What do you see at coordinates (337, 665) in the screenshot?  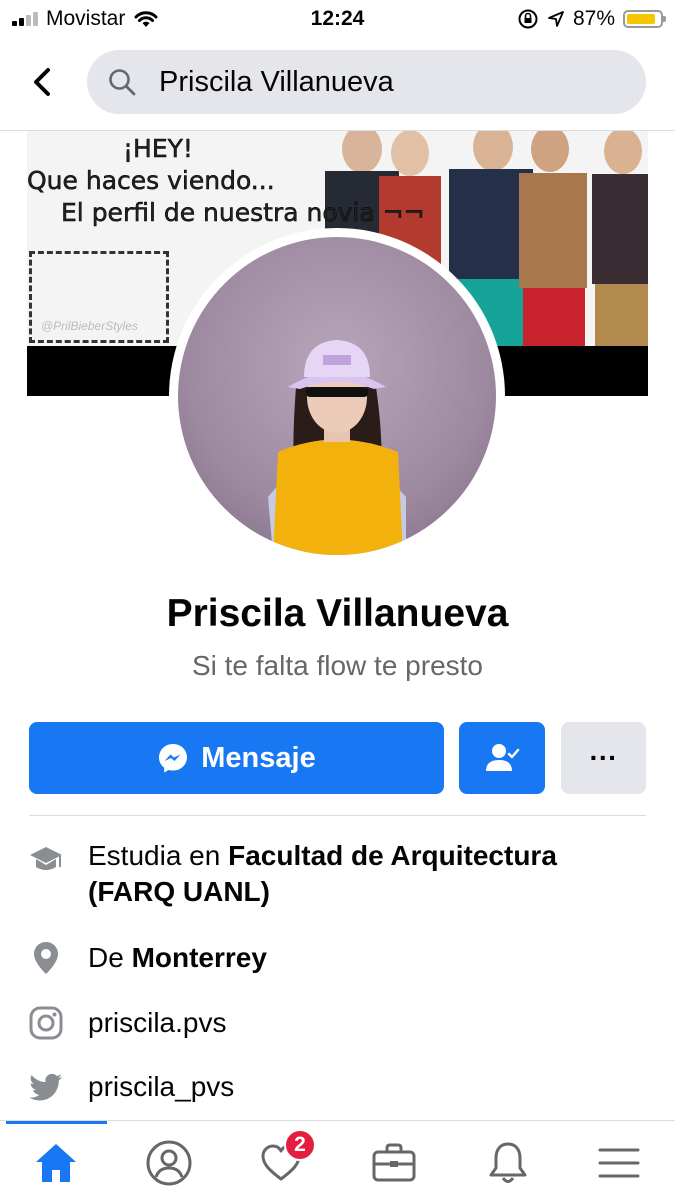 I see `profile-bio: Si te falta flow te presto` at bounding box center [337, 665].